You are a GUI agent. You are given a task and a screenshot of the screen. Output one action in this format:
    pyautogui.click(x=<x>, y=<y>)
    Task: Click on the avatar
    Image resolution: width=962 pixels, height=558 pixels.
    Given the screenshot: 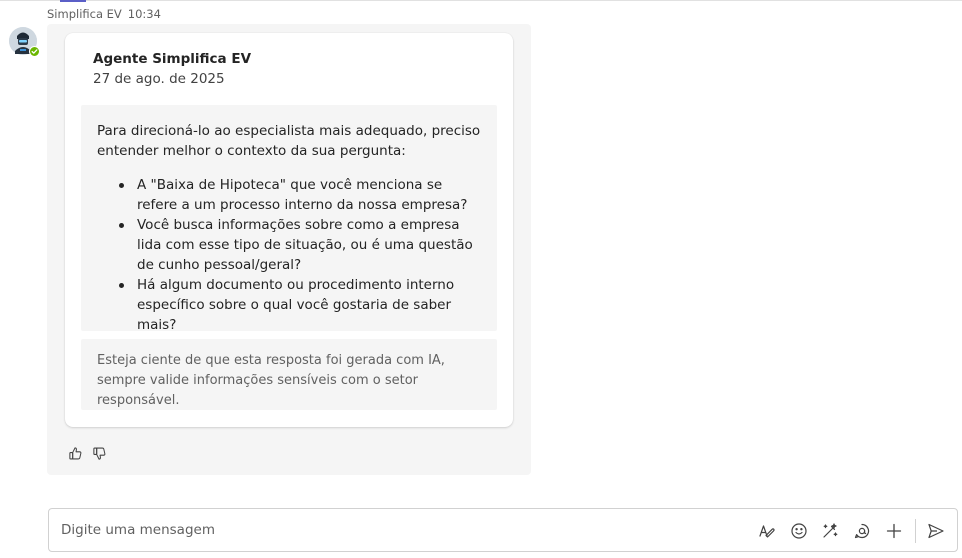 What is the action you would take?
    pyautogui.click(x=24, y=42)
    